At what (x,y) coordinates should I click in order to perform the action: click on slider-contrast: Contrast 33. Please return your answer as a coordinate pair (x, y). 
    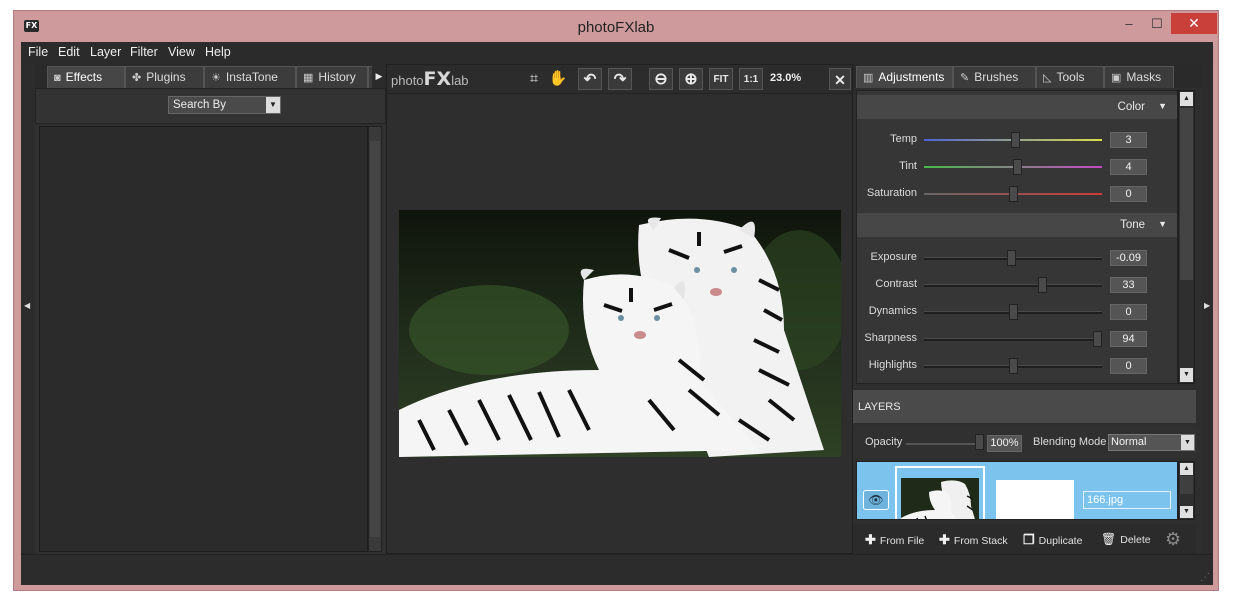
    Looking at the image, I should click on (1017, 285).